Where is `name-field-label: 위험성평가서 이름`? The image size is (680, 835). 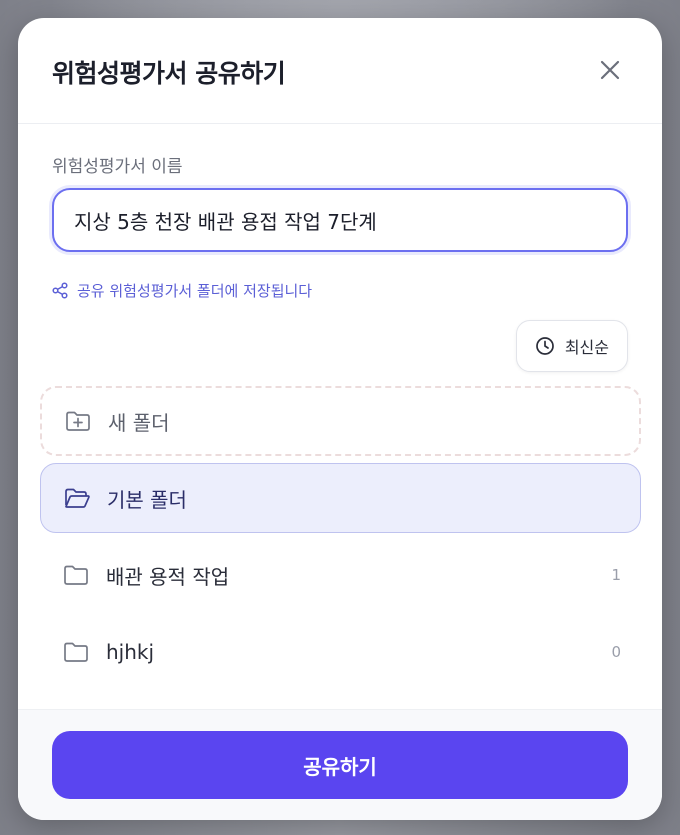
name-field-label: 위험성평가서 이름 is located at coordinates (117, 167).